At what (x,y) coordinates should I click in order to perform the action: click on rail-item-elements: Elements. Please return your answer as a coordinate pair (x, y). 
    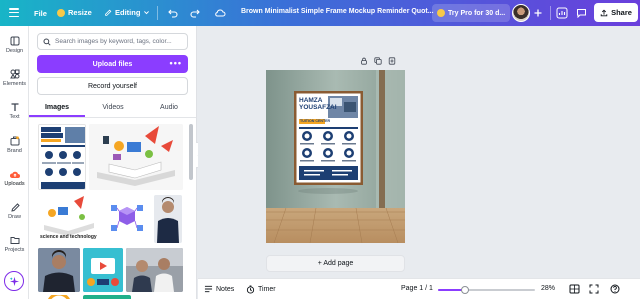
    Looking at the image, I should click on (14, 78).